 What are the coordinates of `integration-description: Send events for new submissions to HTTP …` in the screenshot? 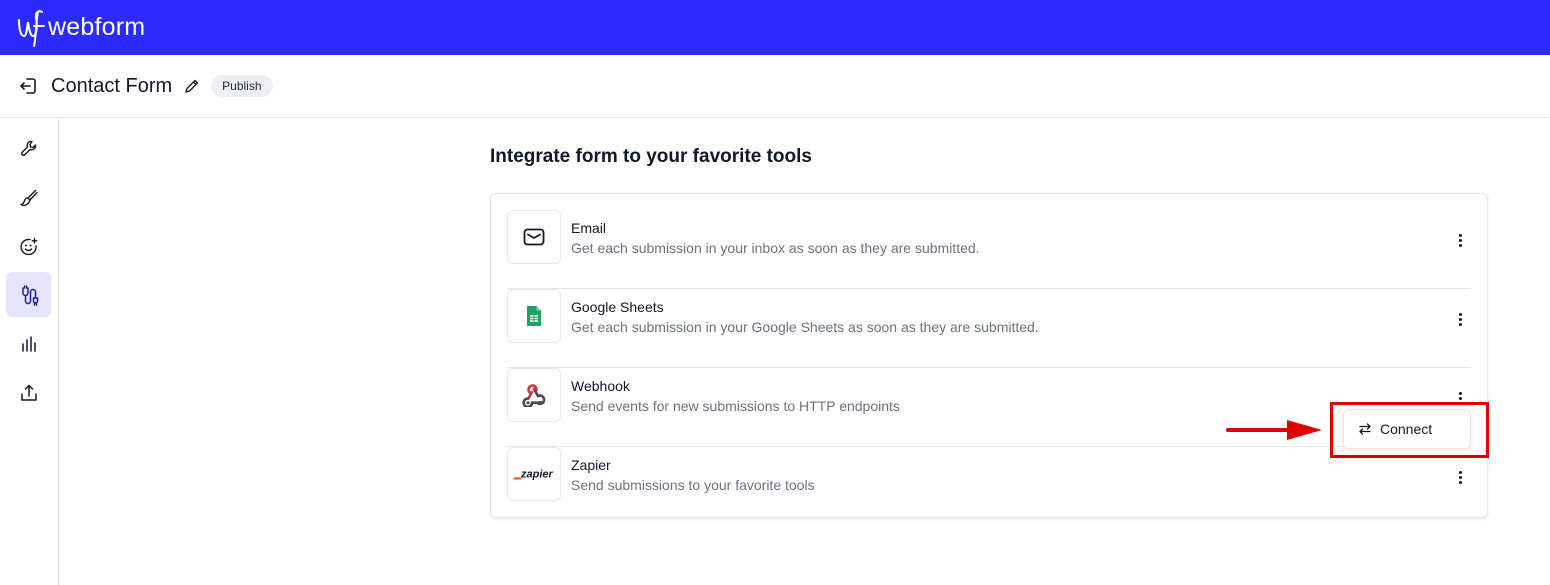 It's located at (735, 406).